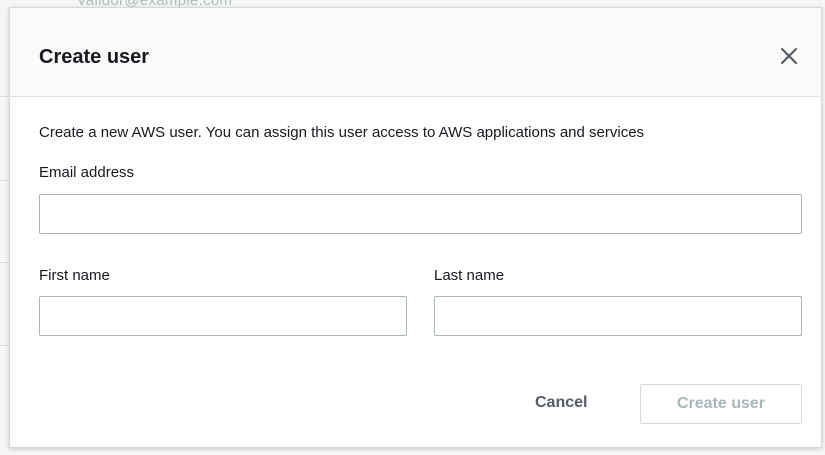 Image resolution: width=825 pixels, height=455 pixels. I want to click on modal-title: Create user, so click(94, 57).